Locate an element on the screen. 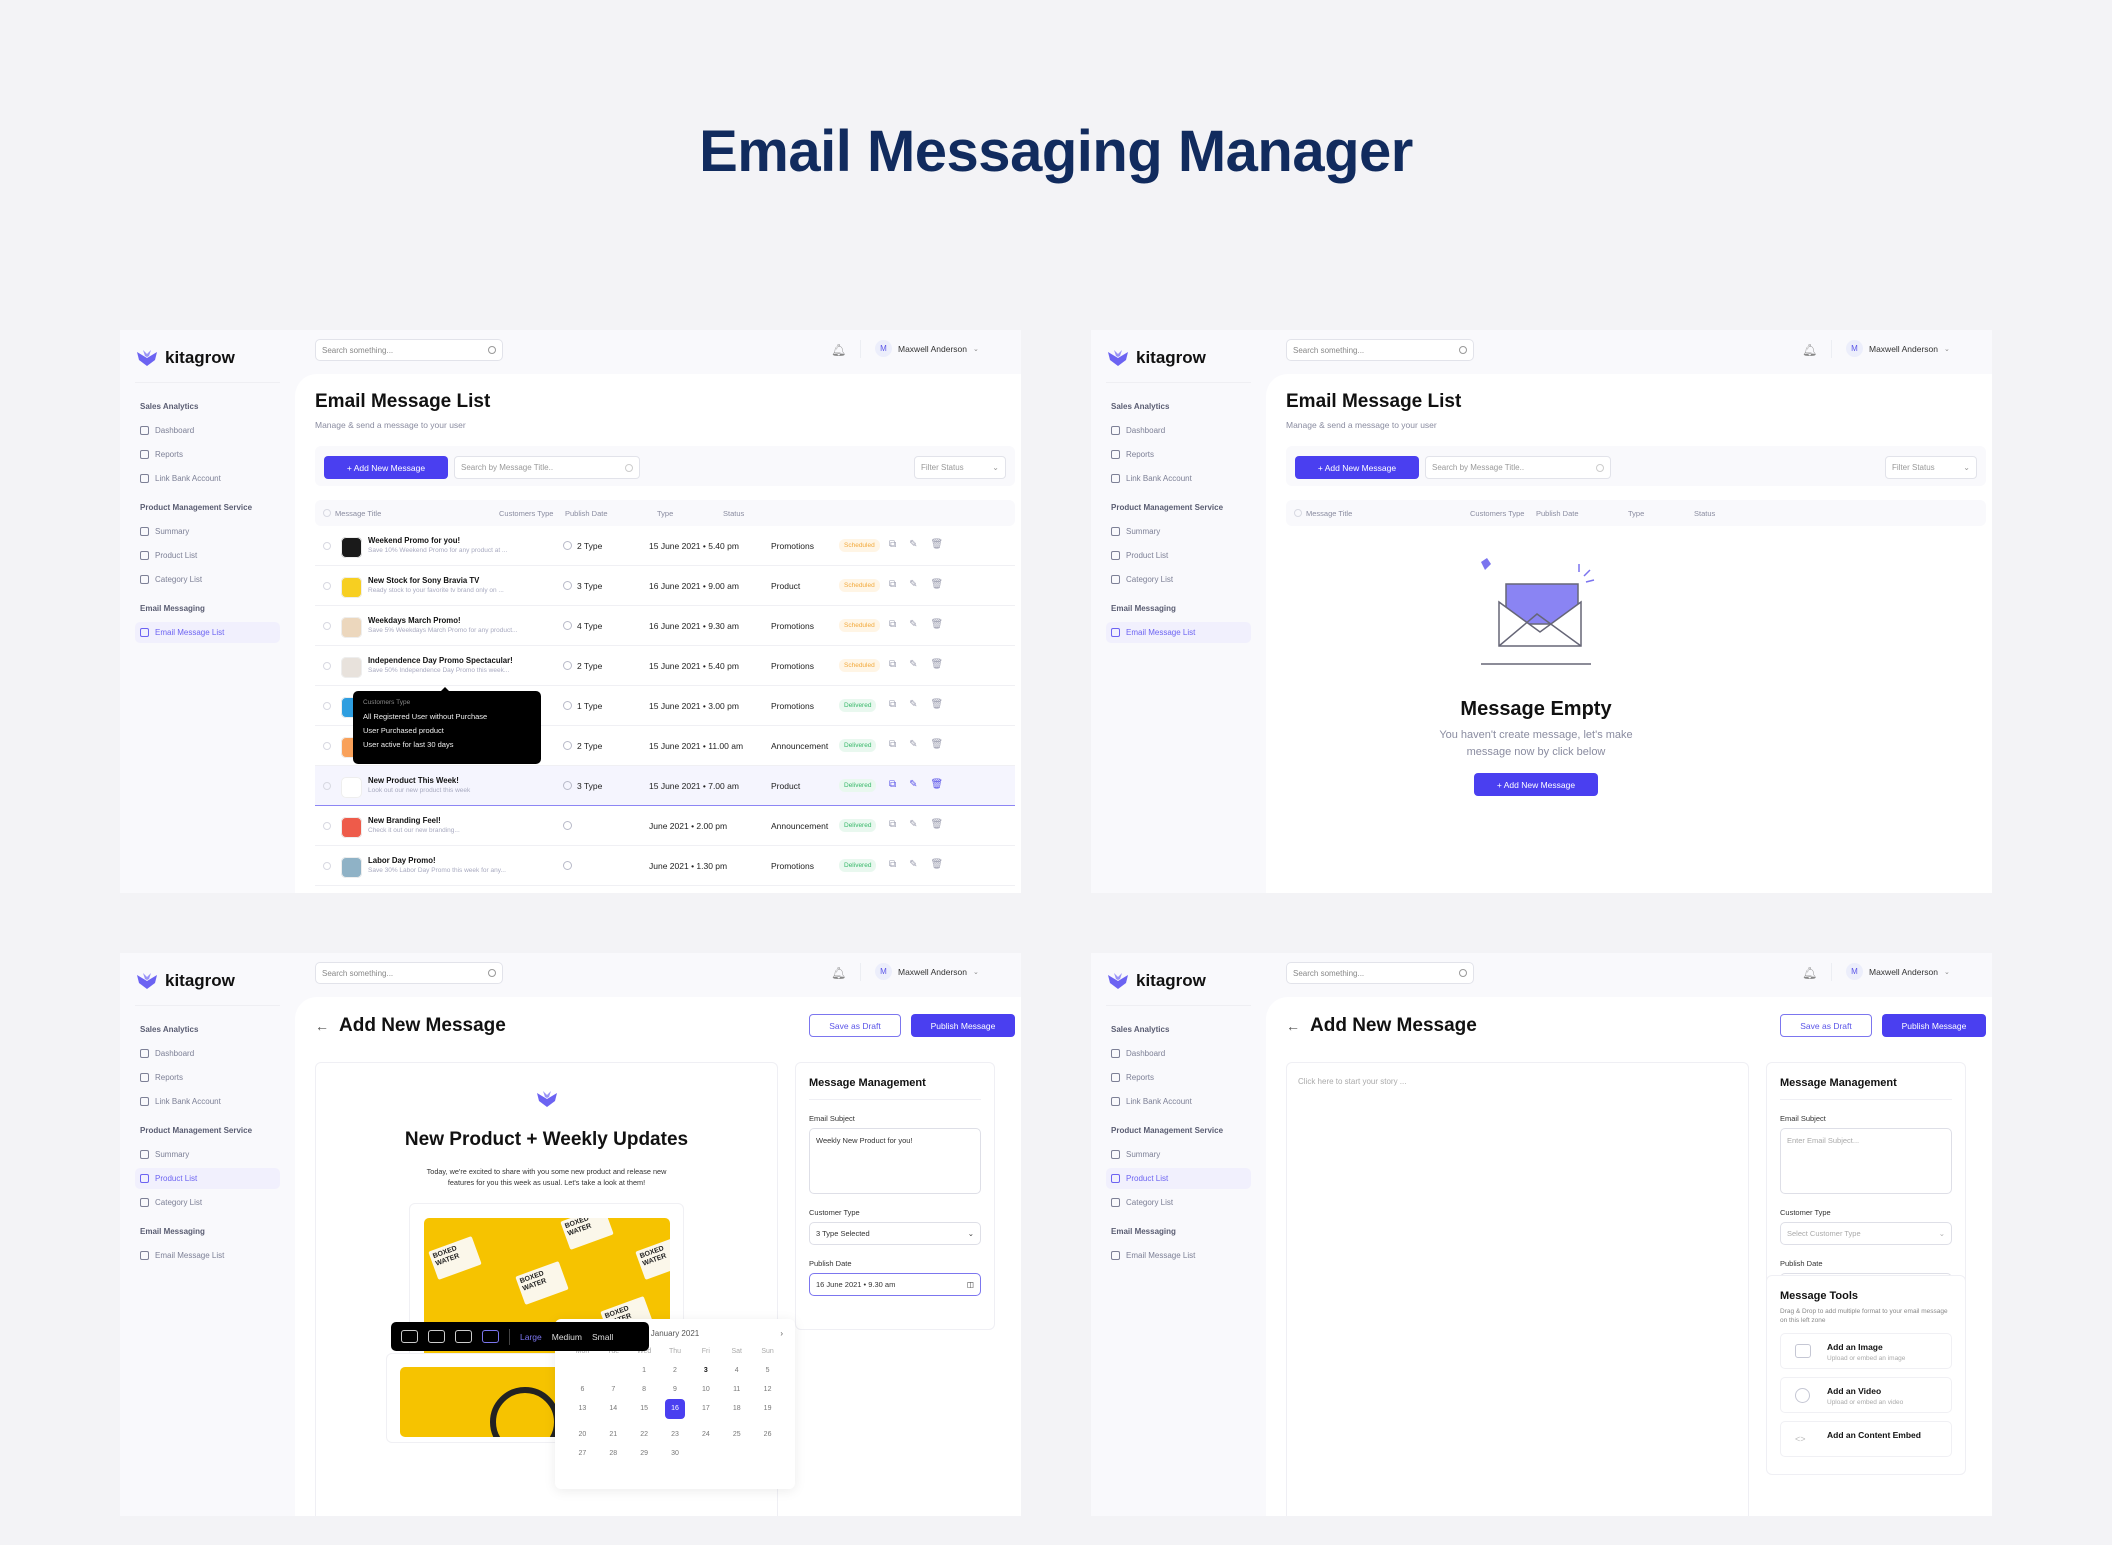 The height and width of the screenshot is (1545, 2112). calendar-day: 17 is located at coordinates (705, 1412).